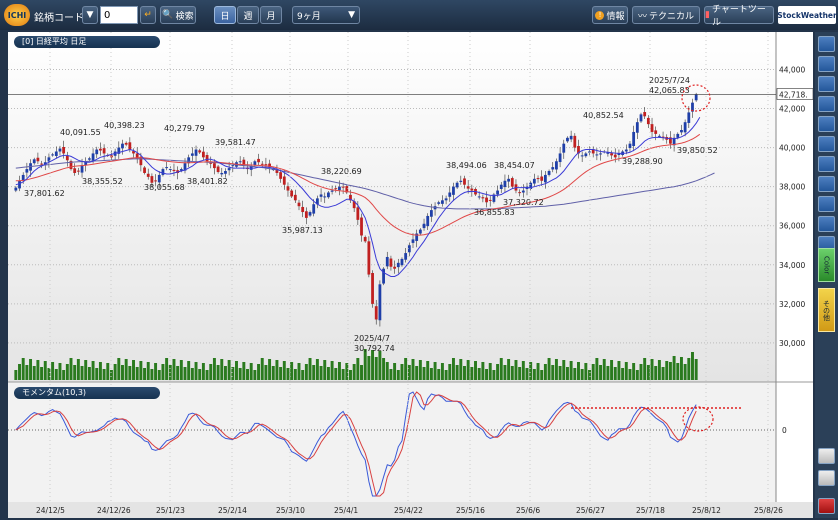  I want to click on symbol-input, so click(119, 15).